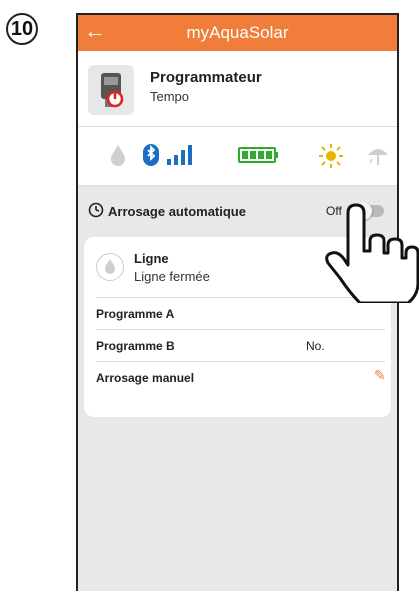  Describe the element at coordinates (151, 157) in the screenshot. I see `bluetooth-icon` at that location.